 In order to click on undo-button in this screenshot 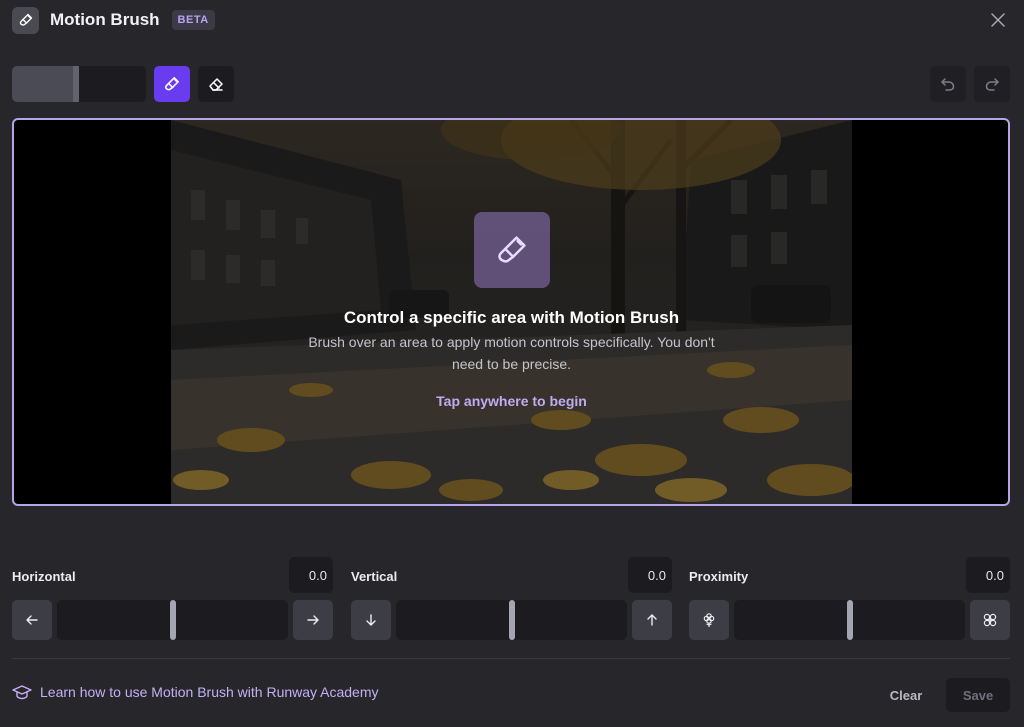, I will do `click(948, 84)`.